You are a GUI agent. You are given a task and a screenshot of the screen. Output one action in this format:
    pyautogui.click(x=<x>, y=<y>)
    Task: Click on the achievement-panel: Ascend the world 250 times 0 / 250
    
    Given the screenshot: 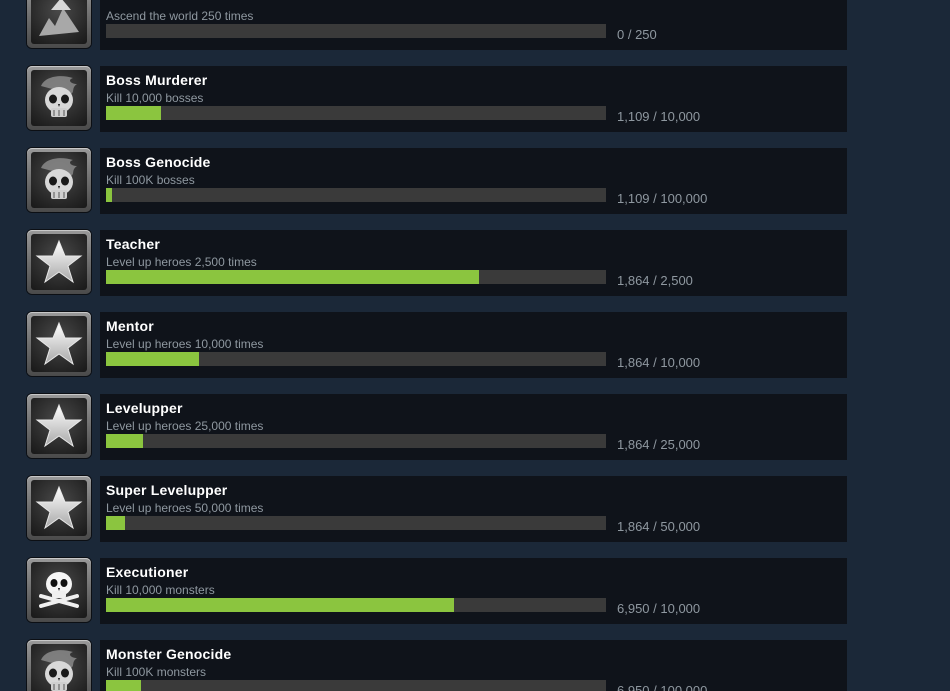 What is the action you would take?
    pyautogui.click(x=473, y=25)
    